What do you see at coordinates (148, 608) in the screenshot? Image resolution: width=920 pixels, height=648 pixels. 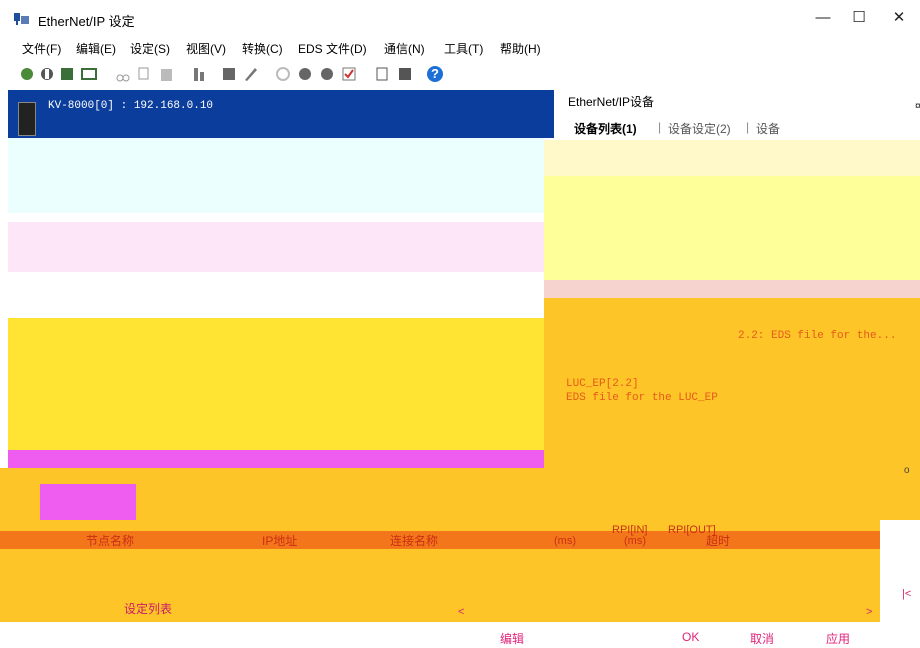 I see `tab-settings-list: 设定列表` at bounding box center [148, 608].